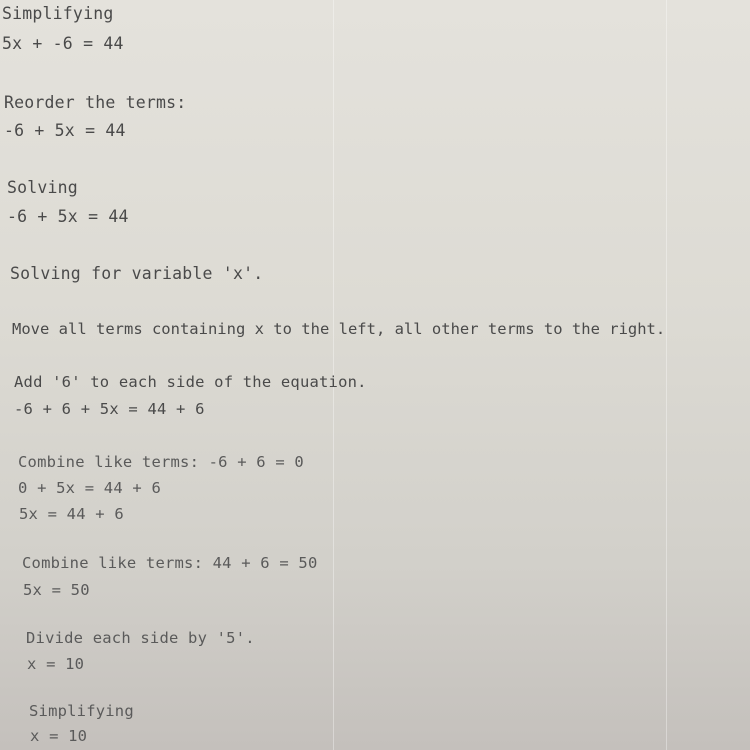 This screenshot has height=750, width=750. What do you see at coordinates (137, 273) in the screenshot?
I see `step-heading: Solving for variable 'x'.` at bounding box center [137, 273].